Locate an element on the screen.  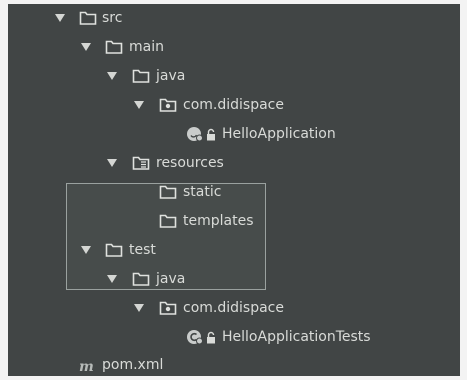
tree-node-java-test: java is located at coordinates (234, 280).